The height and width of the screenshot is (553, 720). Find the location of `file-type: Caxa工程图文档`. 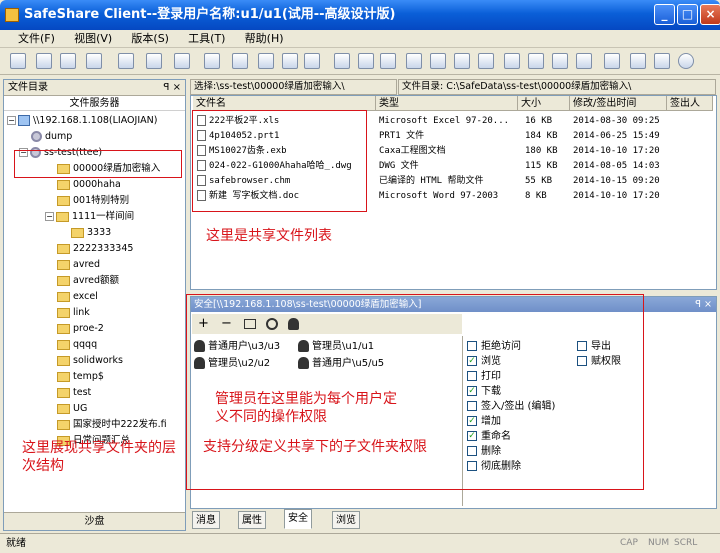

file-type: Caxa工程图文档 is located at coordinates (412, 151).